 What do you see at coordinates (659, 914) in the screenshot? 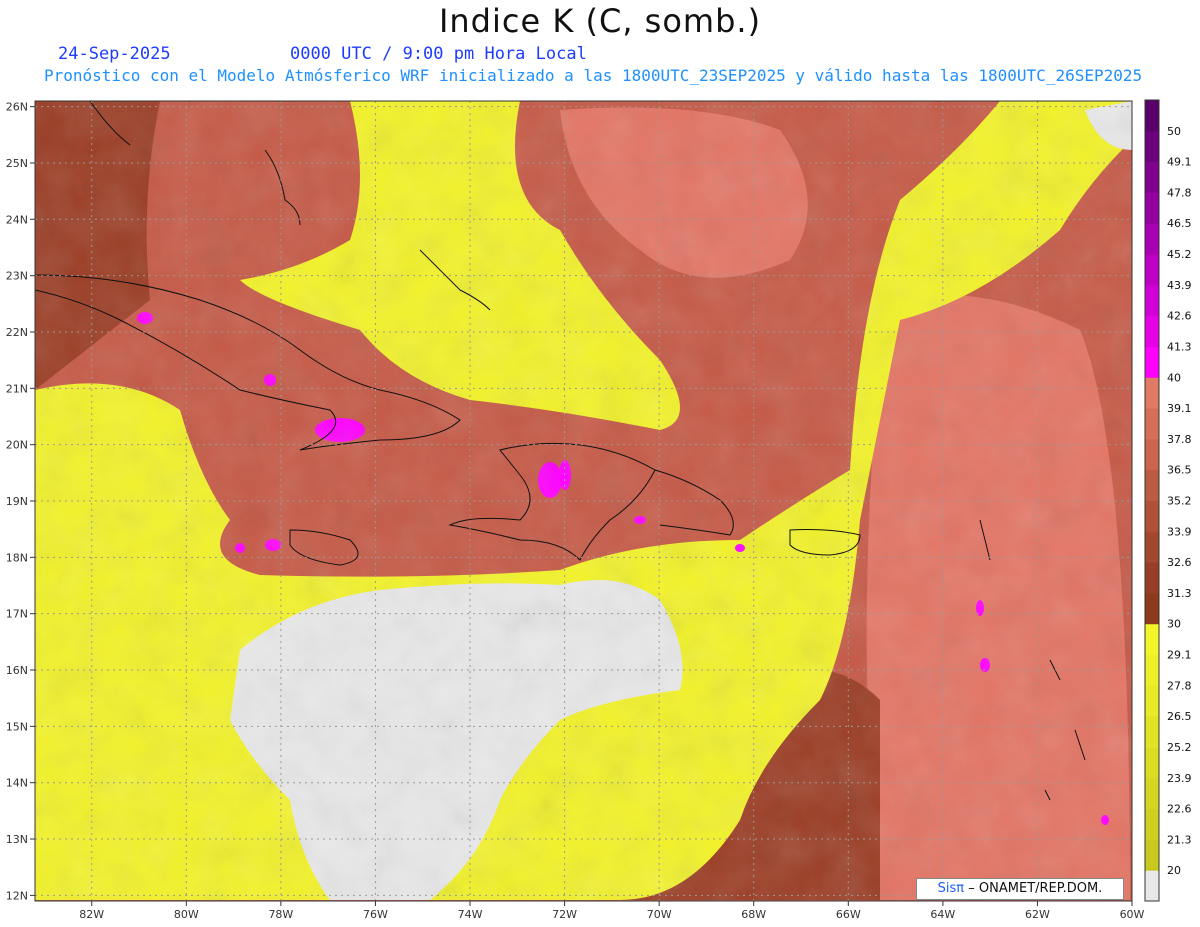
I see `lon-tick-label: 70W` at bounding box center [659, 914].